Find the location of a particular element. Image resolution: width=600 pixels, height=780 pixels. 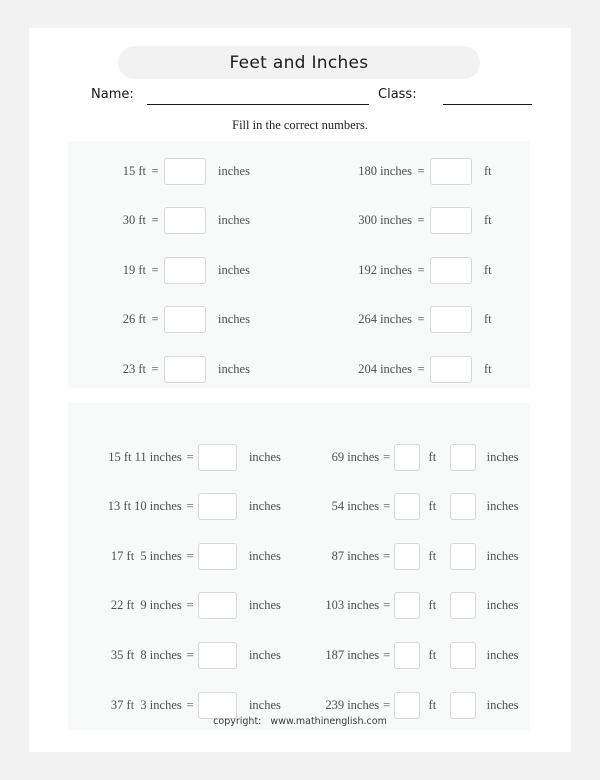

page-title: Feet and Inches is located at coordinates (299, 62).